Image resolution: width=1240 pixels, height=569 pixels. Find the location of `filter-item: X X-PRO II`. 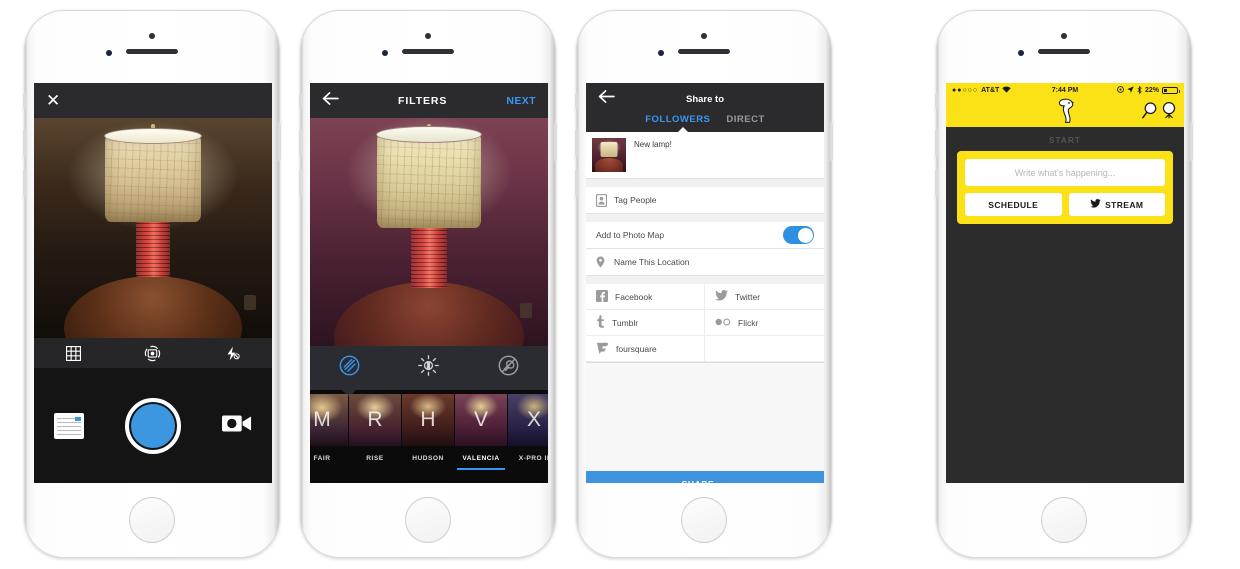

filter-item: X X-PRO II is located at coordinates (528, 428).